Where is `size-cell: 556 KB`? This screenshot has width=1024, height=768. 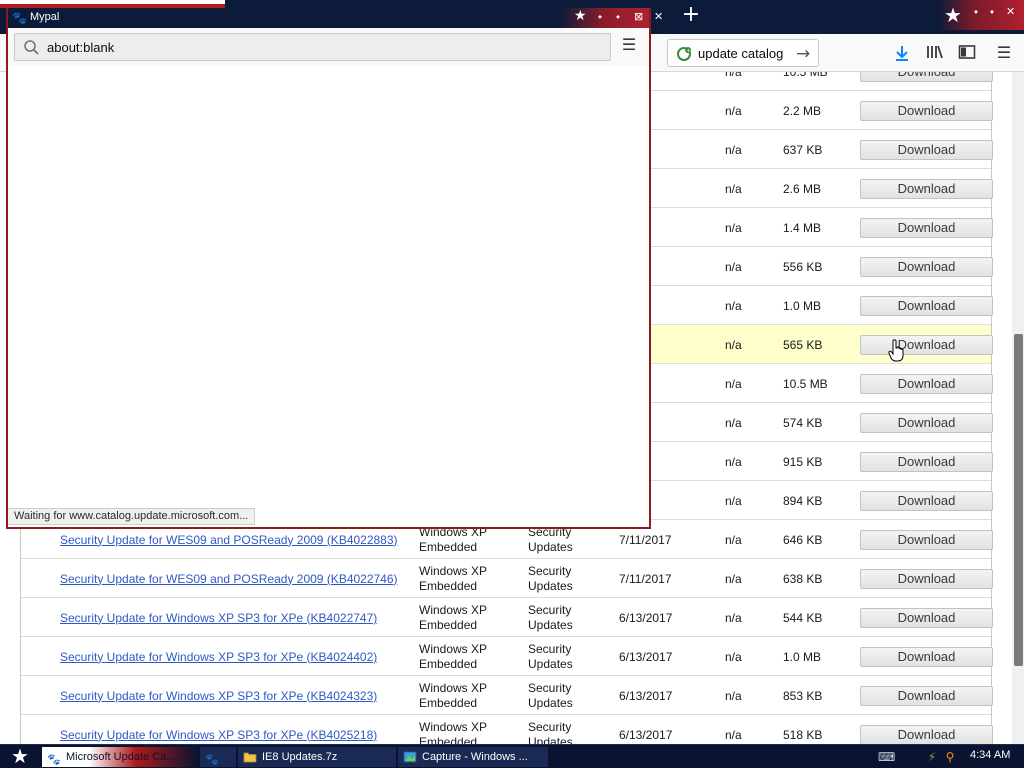 size-cell: 556 KB is located at coordinates (803, 266).